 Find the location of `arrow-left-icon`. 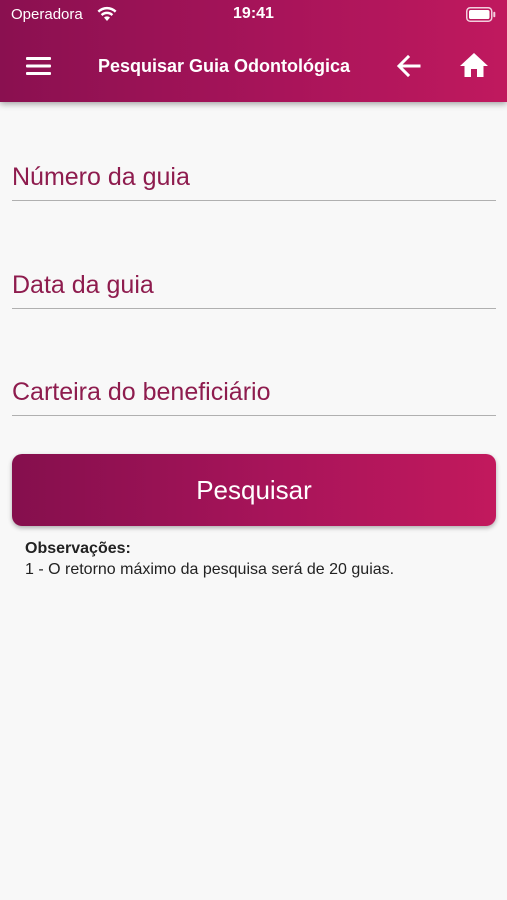

arrow-left-icon is located at coordinates (408, 66).